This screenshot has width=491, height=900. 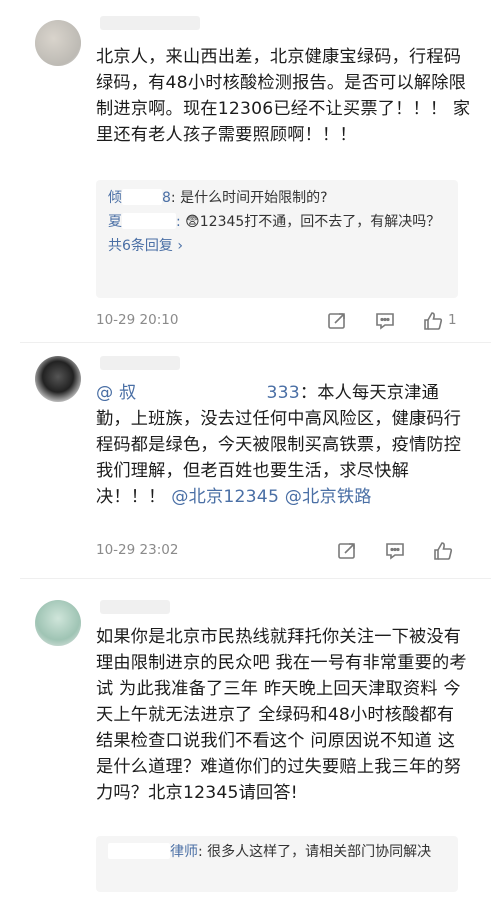 What do you see at coordinates (225, 497) in the screenshot?
I see `mention-link: @北京12345` at bounding box center [225, 497].